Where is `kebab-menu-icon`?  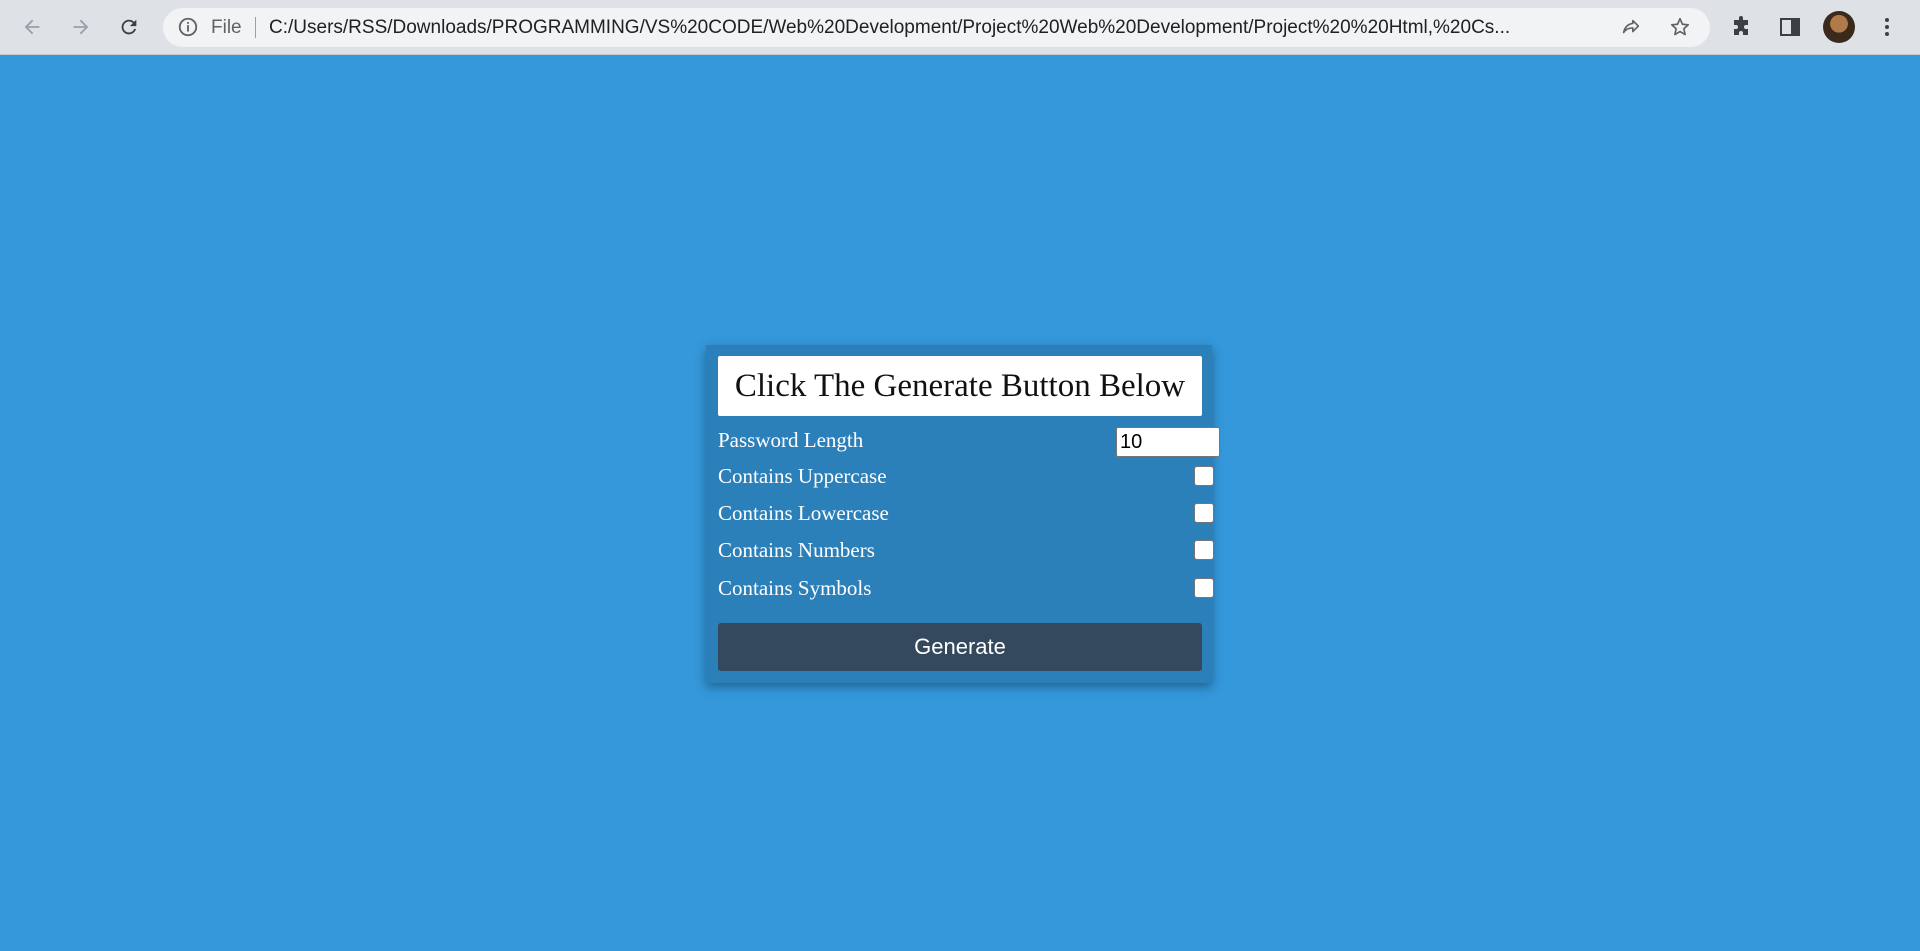 kebab-menu-icon is located at coordinates (1887, 27).